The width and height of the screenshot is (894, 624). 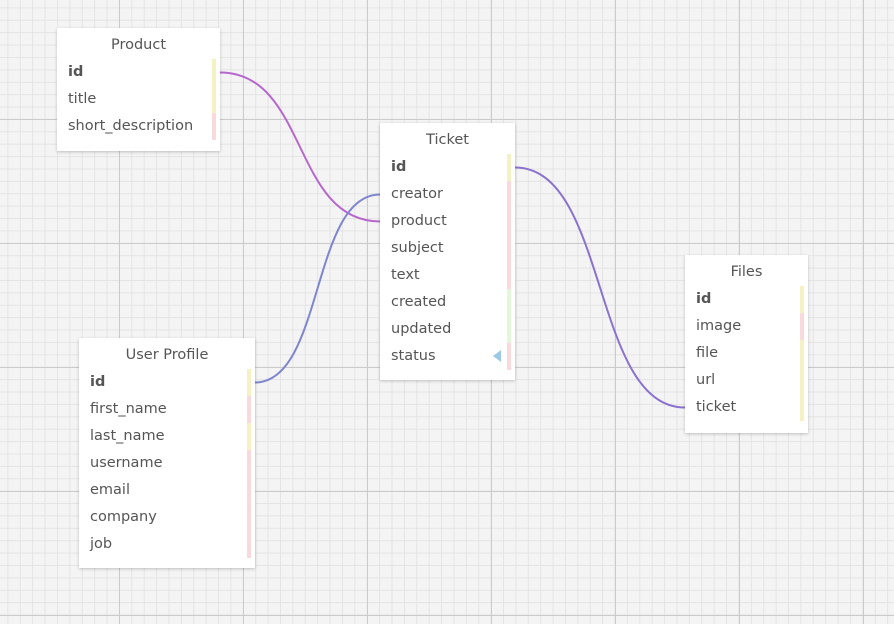 I want to click on field-product-short-description: short_description, so click(x=138, y=126).